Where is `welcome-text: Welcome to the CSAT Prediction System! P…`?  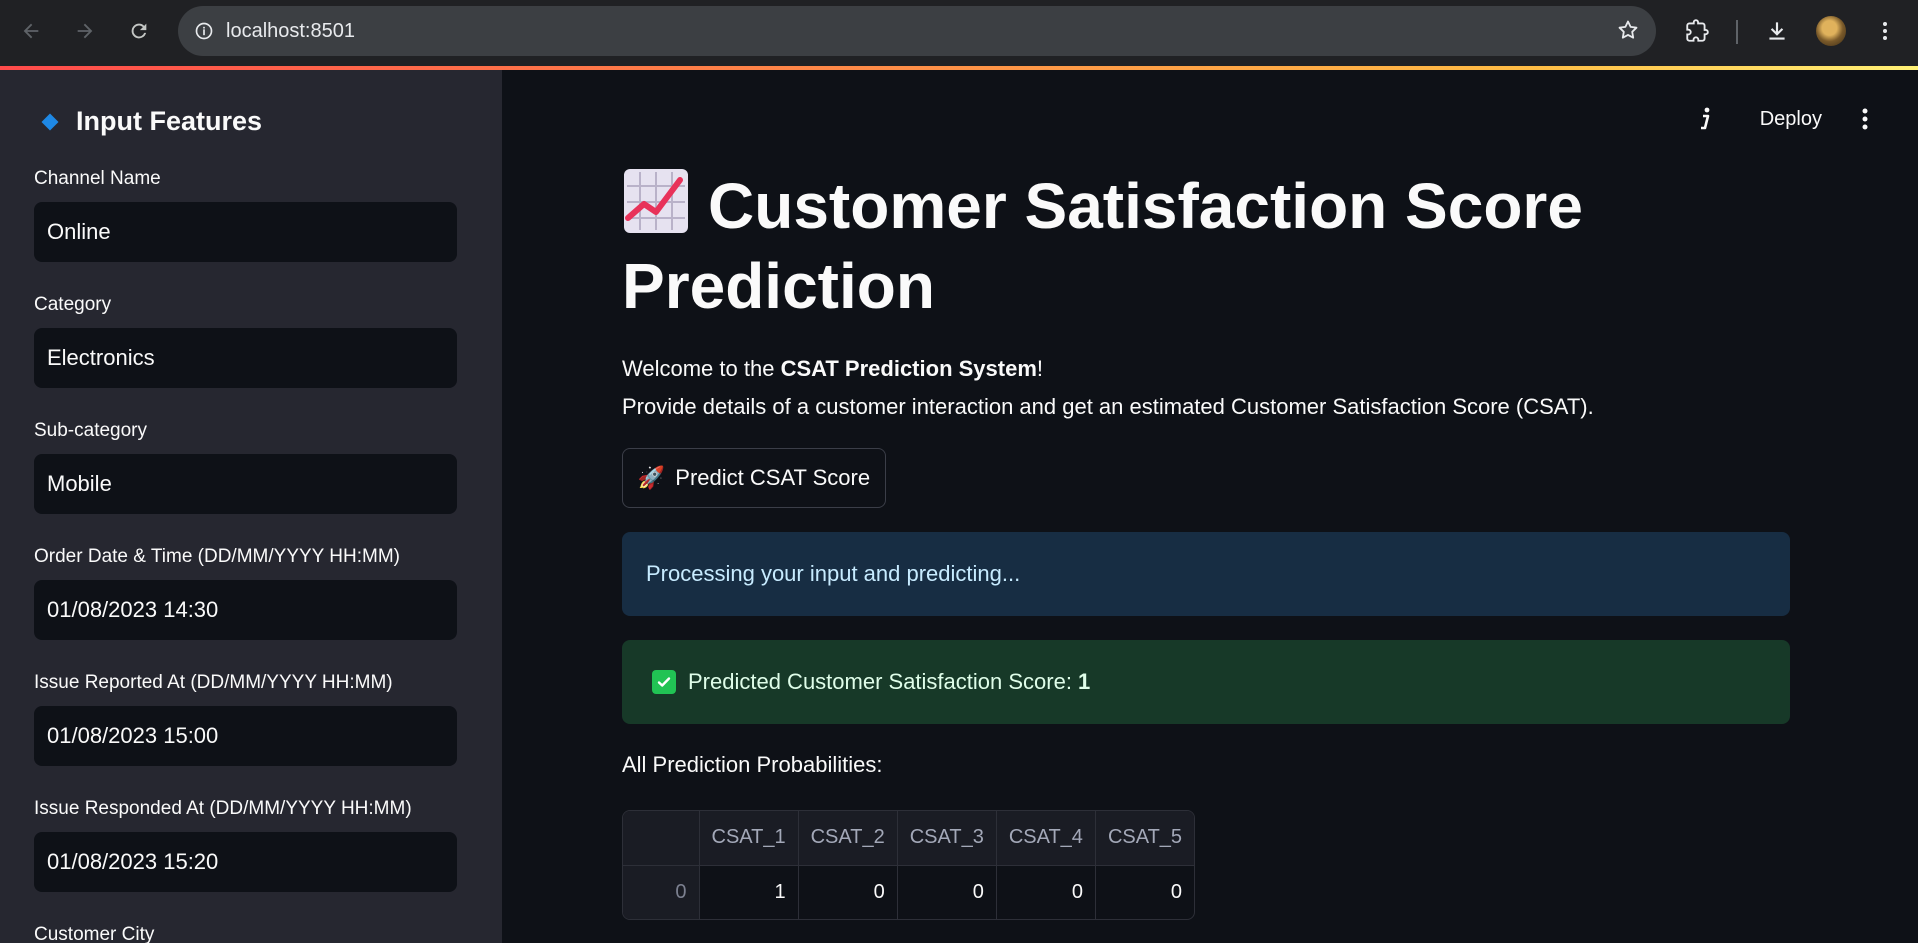
welcome-text: Welcome to the CSAT Prediction System! P… is located at coordinates (1108, 388).